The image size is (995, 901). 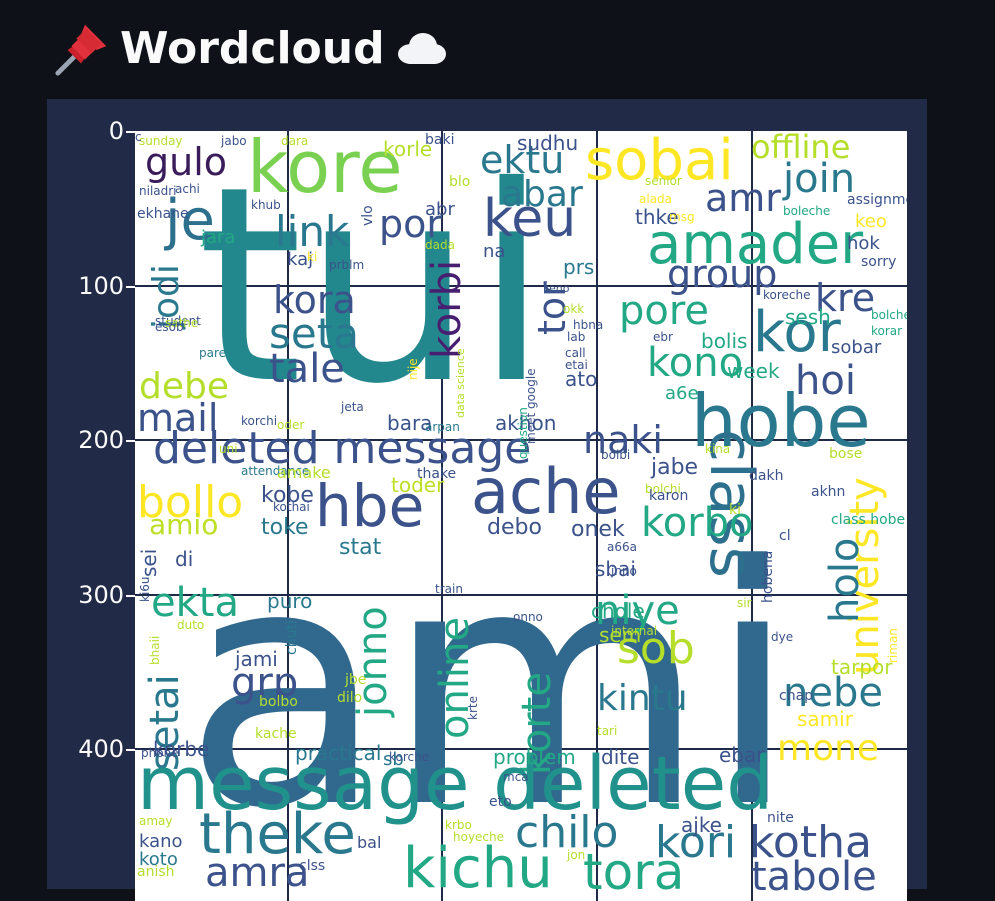 I want to click on wordcloud-word: onek, so click(x=598, y=529).